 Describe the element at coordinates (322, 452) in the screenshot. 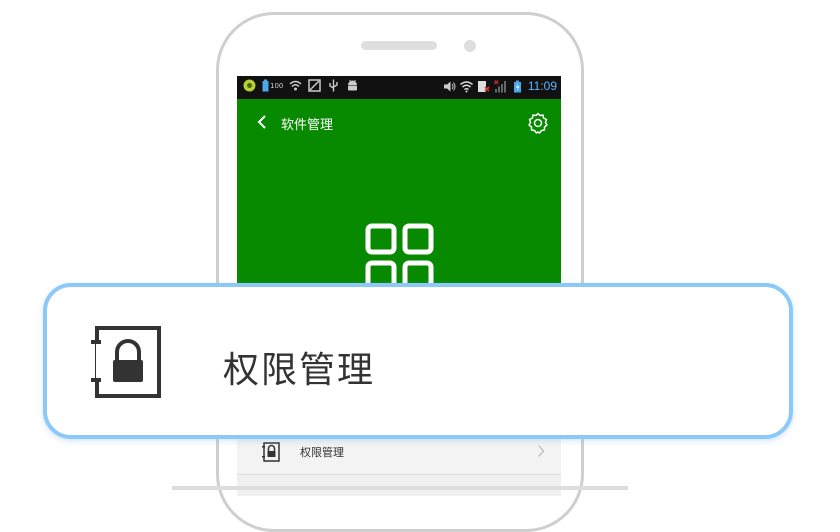

I see `menu-item-label: 权限管理` at that location.